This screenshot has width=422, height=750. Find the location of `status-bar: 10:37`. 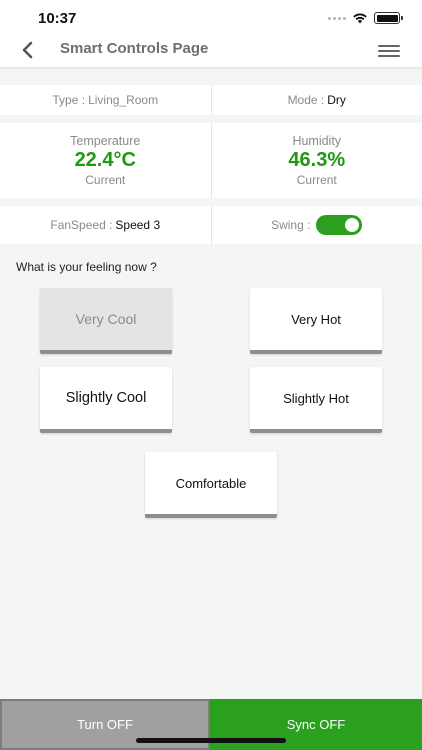

status-bar: 10:37 is located at coordinates (211, 17).